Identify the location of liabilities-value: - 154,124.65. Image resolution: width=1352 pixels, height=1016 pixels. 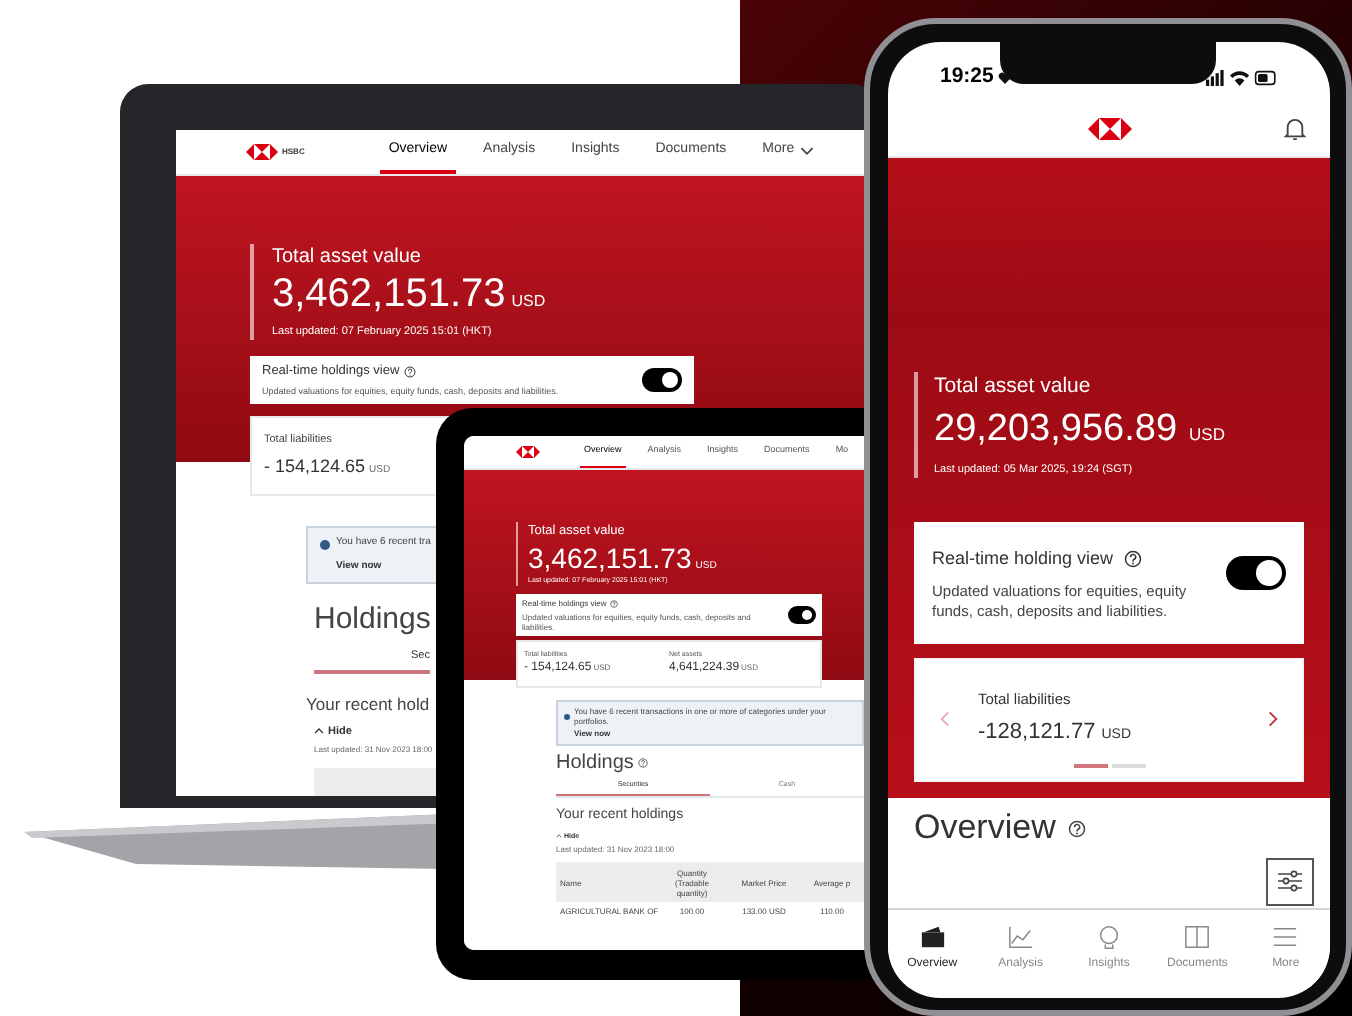
(315, 466).